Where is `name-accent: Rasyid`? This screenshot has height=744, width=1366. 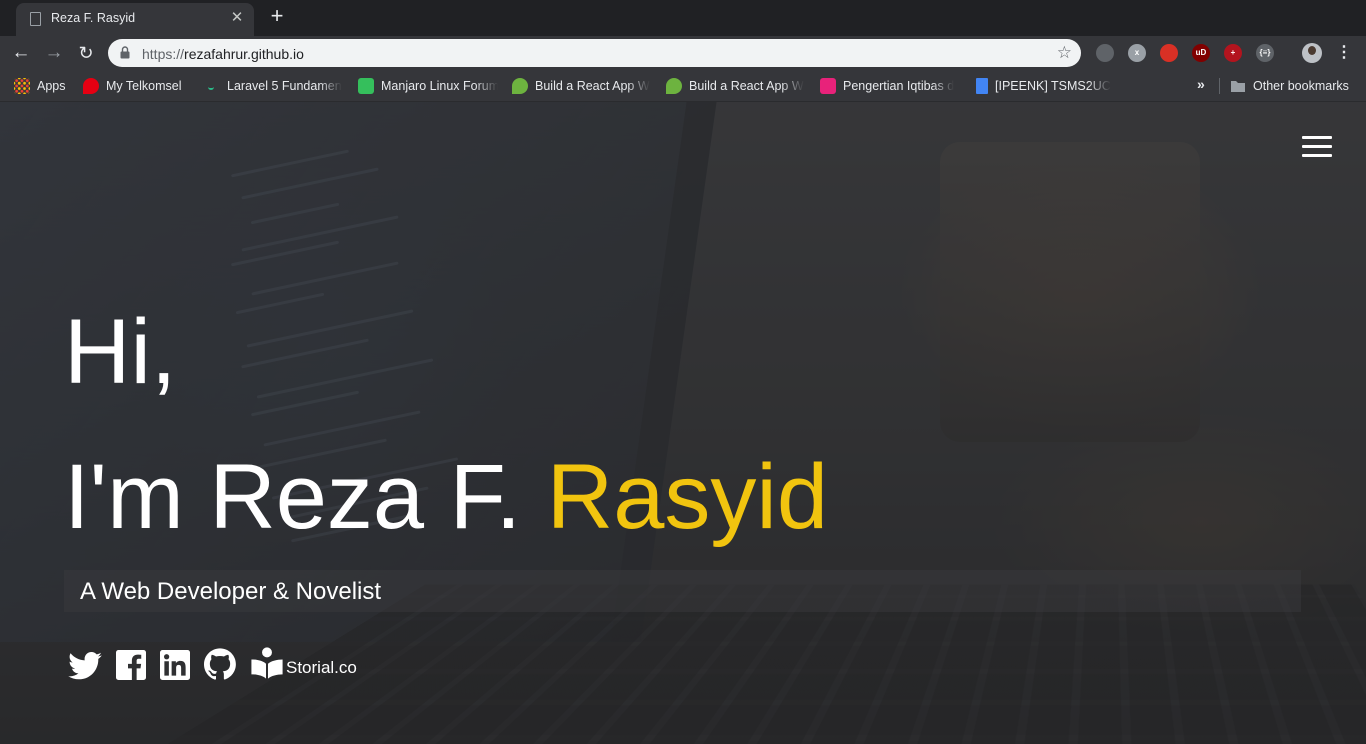 name-accent: Rasyid is located at coordinates (687, 497).